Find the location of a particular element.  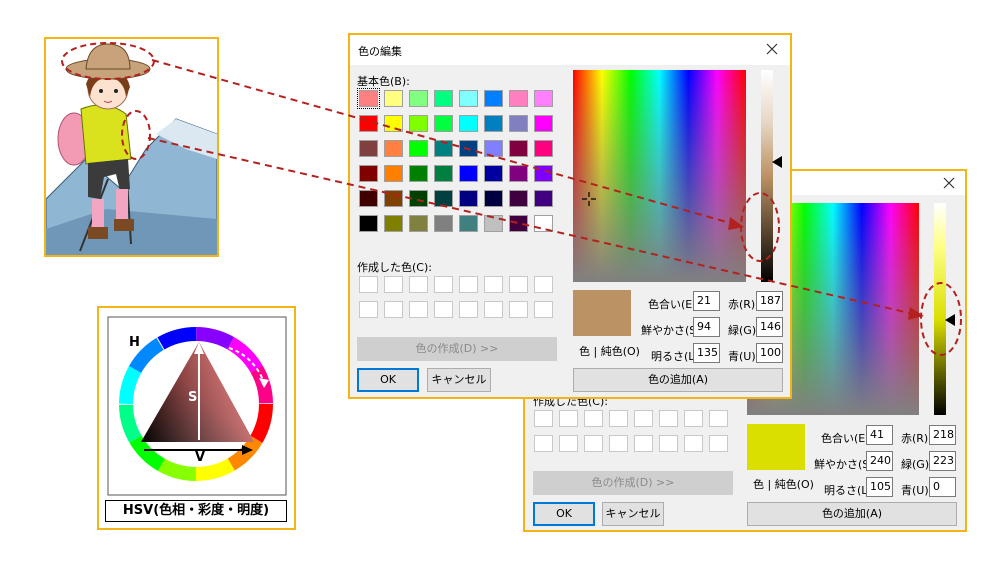

back-hue-input: 41 is located at coordinates (879, 435).